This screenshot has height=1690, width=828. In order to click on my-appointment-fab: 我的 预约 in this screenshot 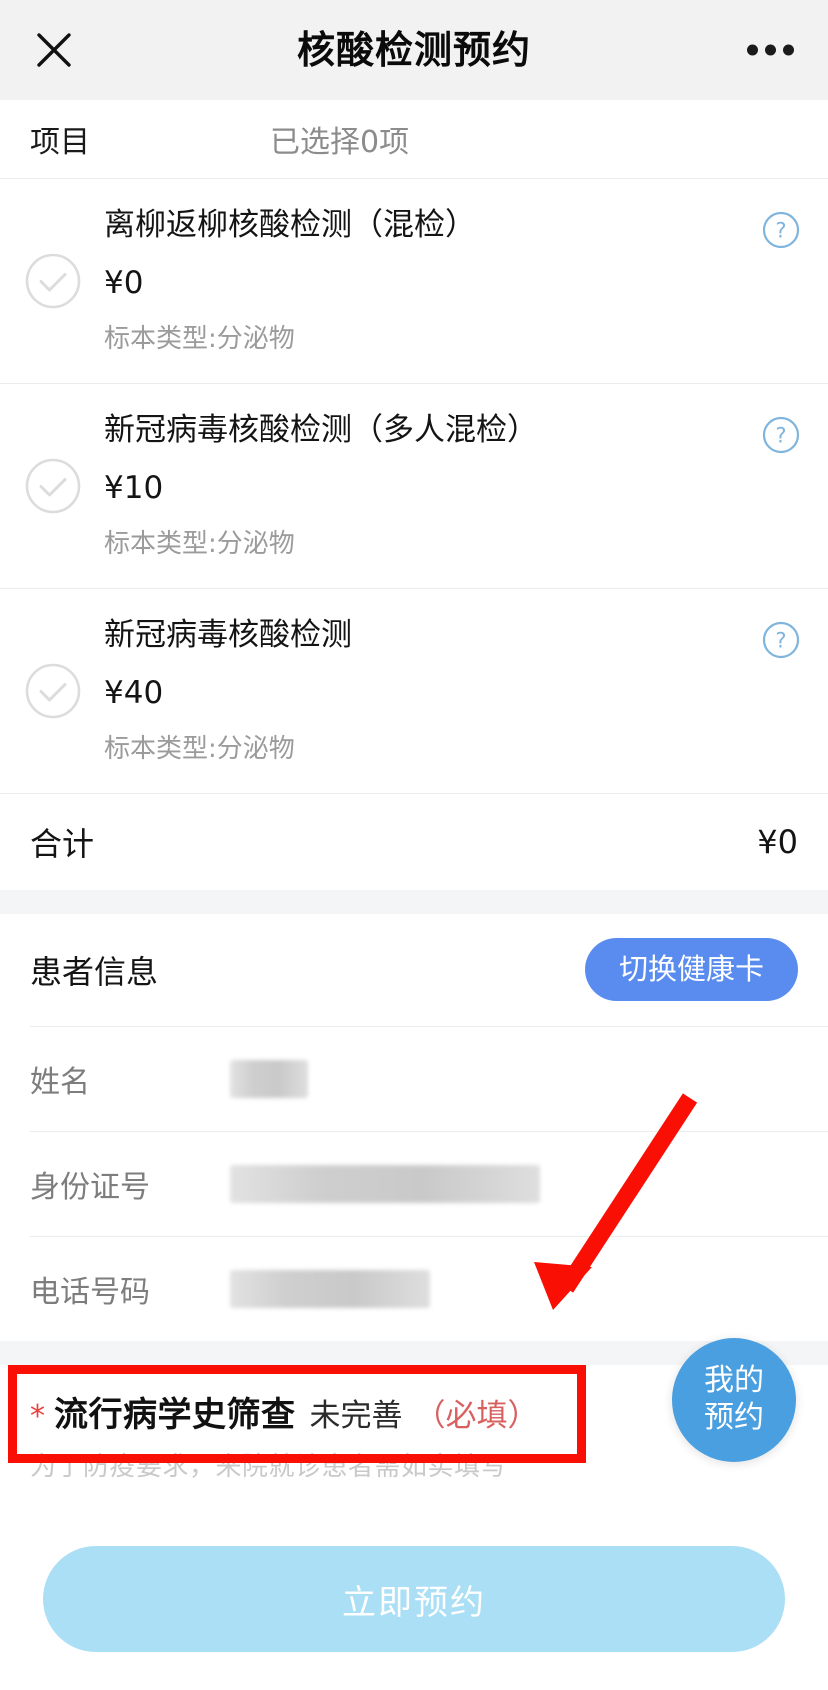, I will do `click(734, 1400)`.